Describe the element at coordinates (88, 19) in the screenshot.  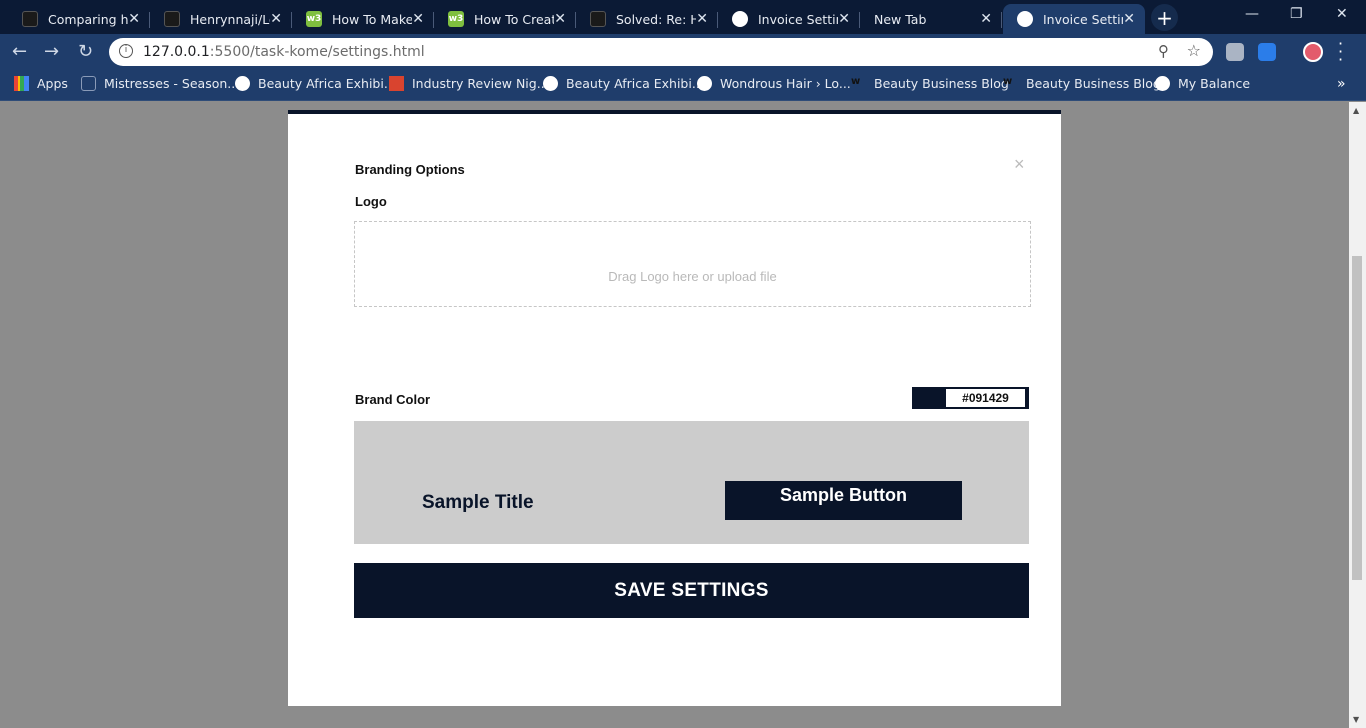
I see `tab-title: Comparing hng` at that location.